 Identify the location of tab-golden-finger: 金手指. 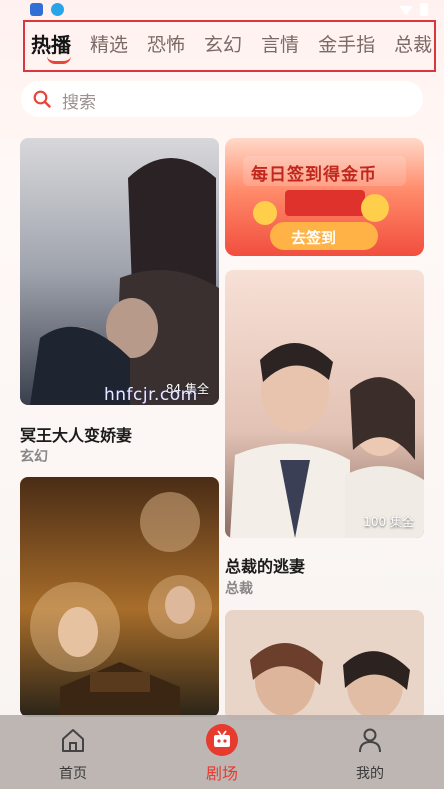
(346, 45).